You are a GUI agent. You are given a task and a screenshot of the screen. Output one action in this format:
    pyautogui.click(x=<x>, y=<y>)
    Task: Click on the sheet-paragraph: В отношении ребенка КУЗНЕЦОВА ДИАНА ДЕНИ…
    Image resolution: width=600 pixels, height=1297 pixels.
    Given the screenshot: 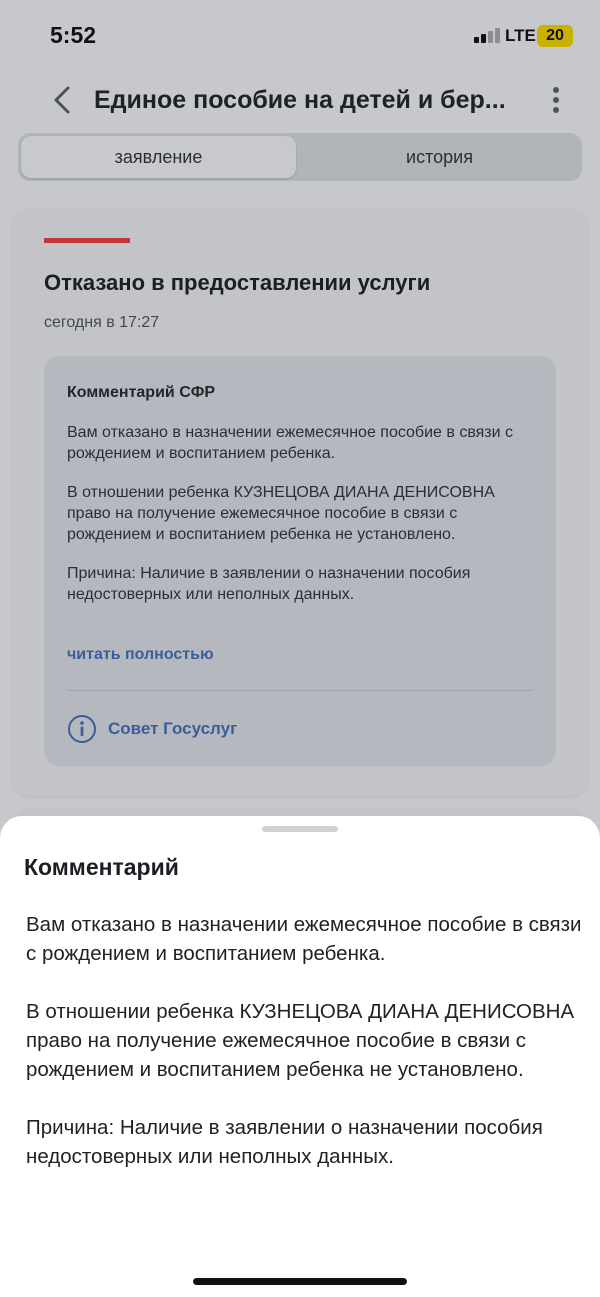 What is the action you would take?
    pyautogui.click(x=300, y=1040)
    